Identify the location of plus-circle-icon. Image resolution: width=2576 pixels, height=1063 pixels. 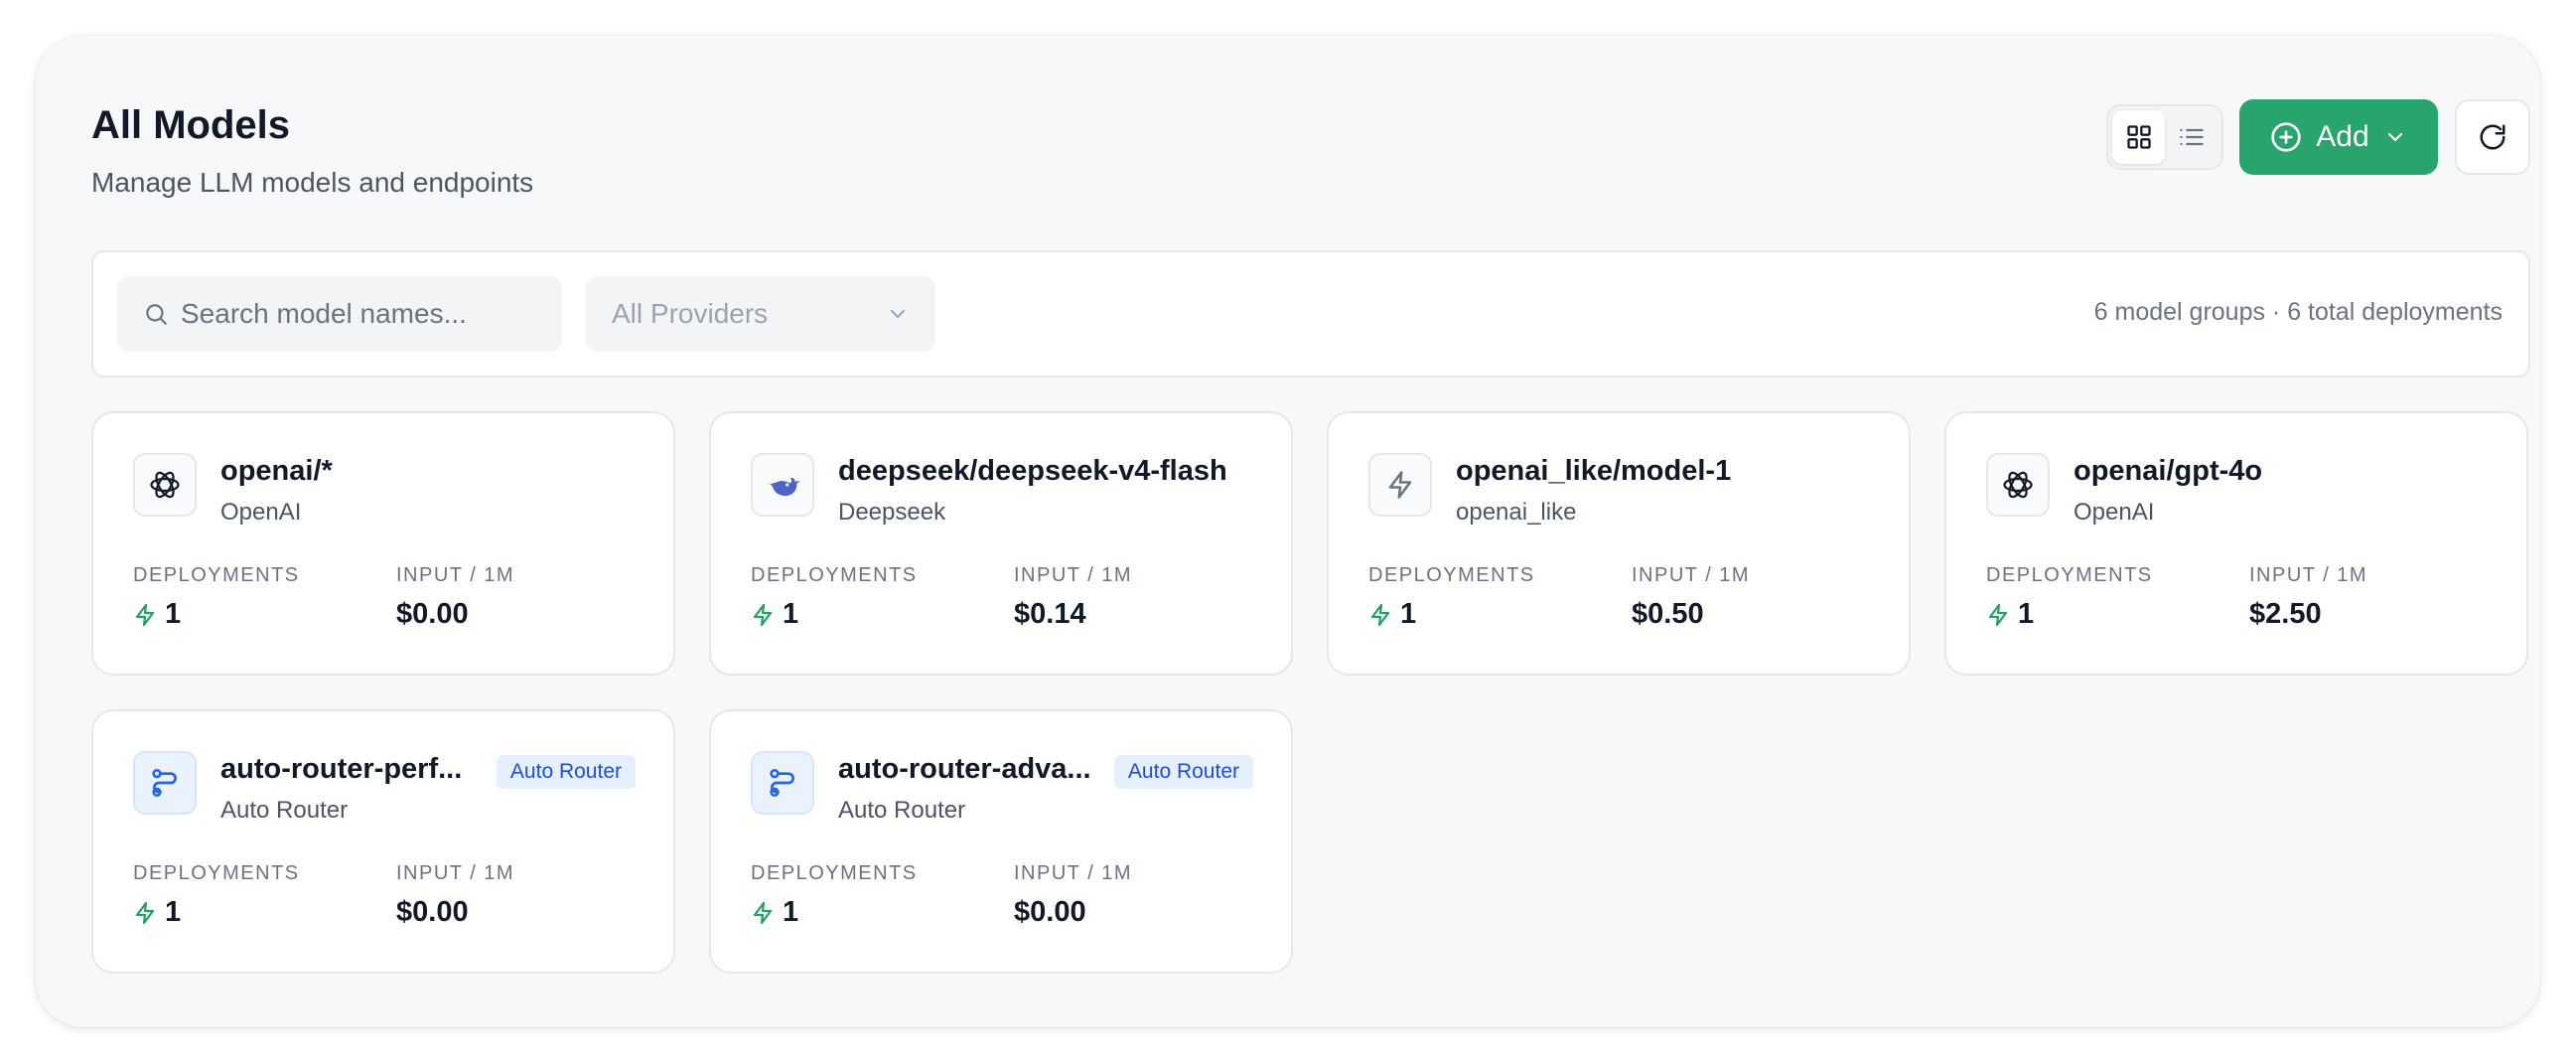
(2286, 137).